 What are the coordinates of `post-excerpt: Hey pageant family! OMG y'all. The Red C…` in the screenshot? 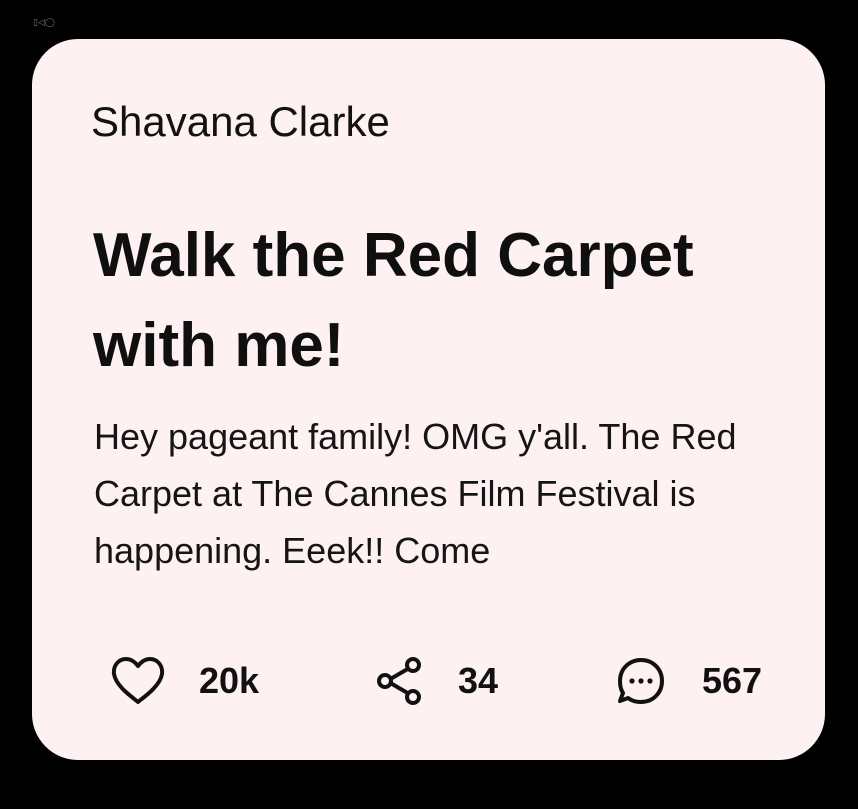 It's located at (415, 493).